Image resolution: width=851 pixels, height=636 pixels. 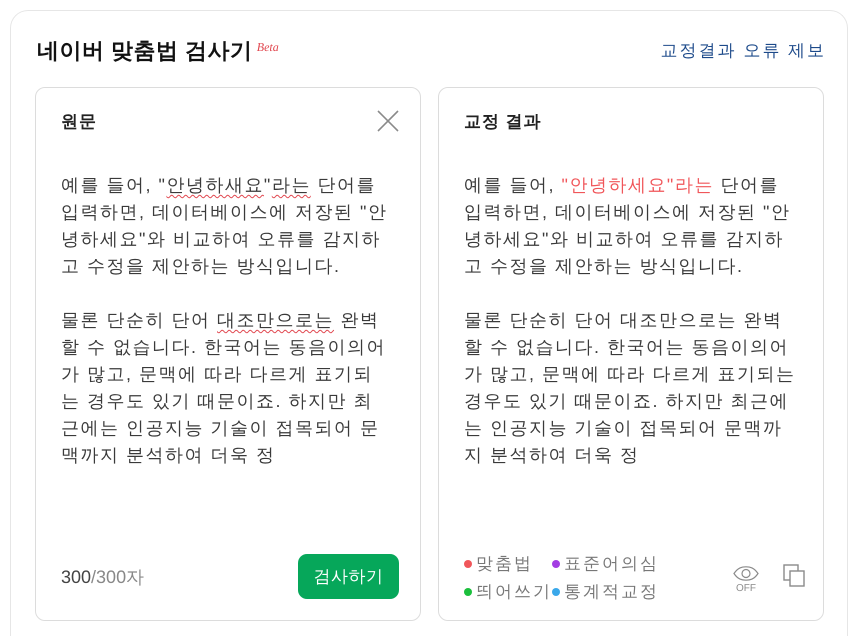 What do you see at coordinates (611, 592) in the screenshot?
I see `legend-label: 통계적교정` at bounding box center [611, 592].